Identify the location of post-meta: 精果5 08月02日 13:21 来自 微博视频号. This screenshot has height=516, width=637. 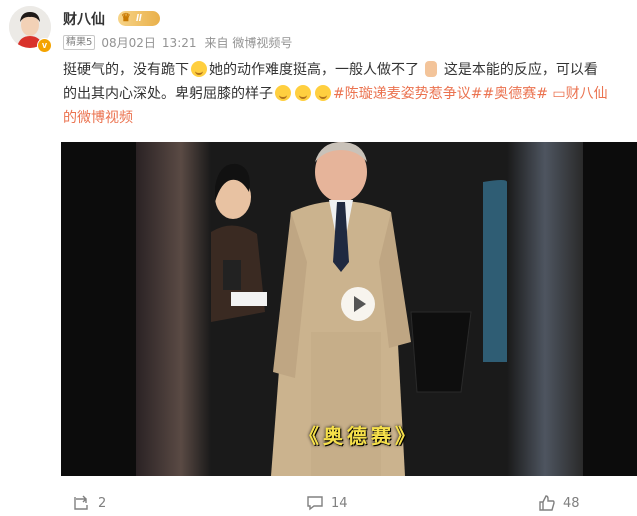
(177, 42).